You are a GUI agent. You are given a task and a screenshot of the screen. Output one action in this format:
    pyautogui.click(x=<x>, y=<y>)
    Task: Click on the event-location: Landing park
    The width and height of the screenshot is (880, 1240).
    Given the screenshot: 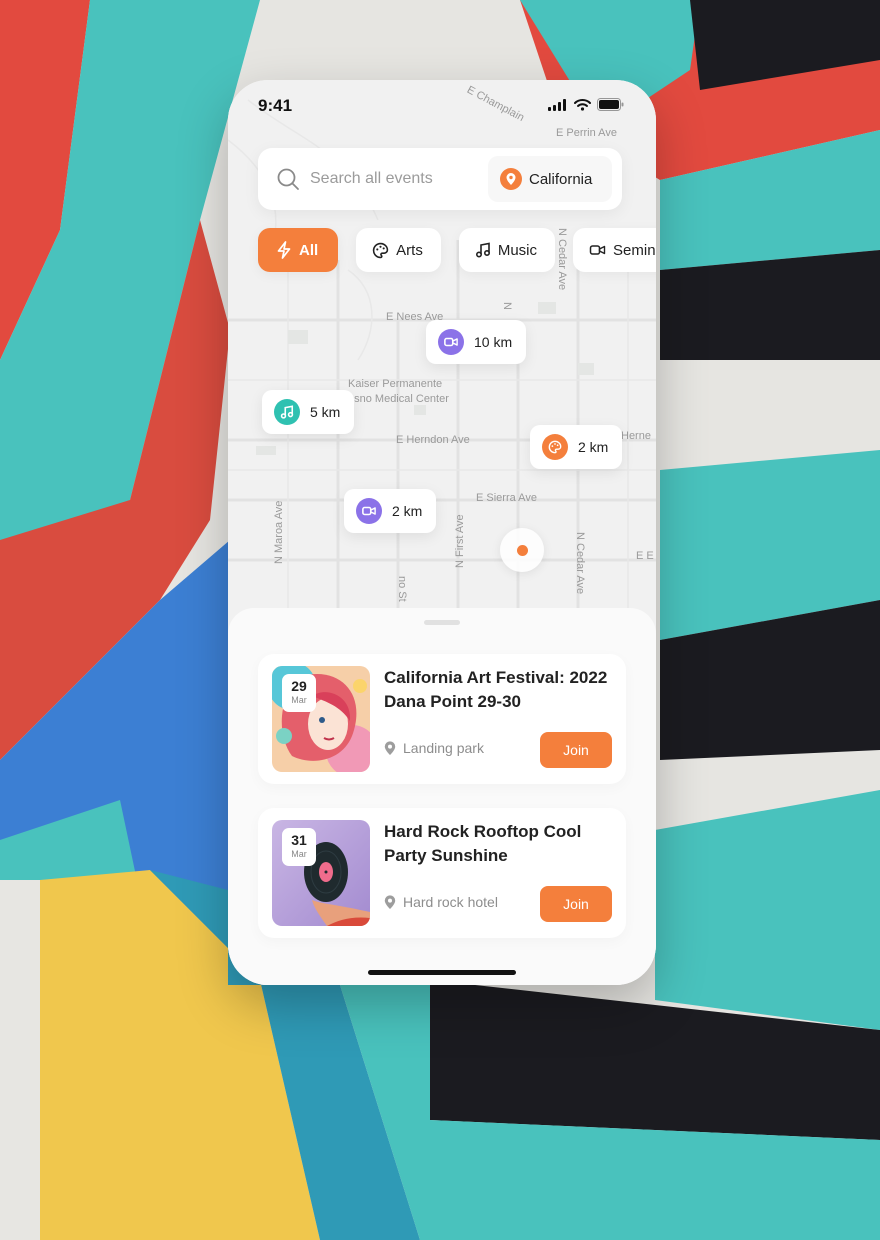 What is the action you would take?
    pyautogui.click(x=434, y=748)
    